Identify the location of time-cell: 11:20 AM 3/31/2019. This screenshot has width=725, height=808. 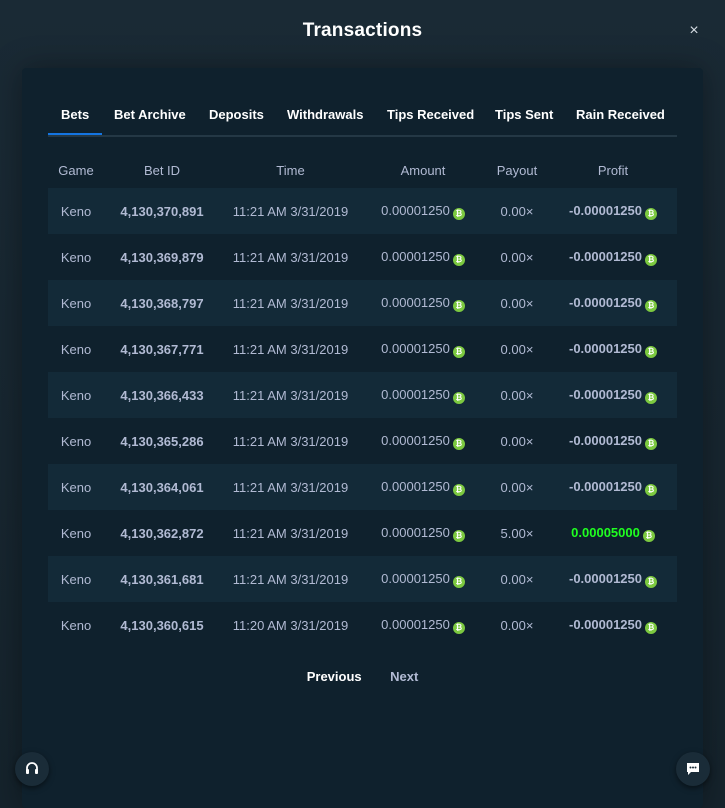
(290, 625).